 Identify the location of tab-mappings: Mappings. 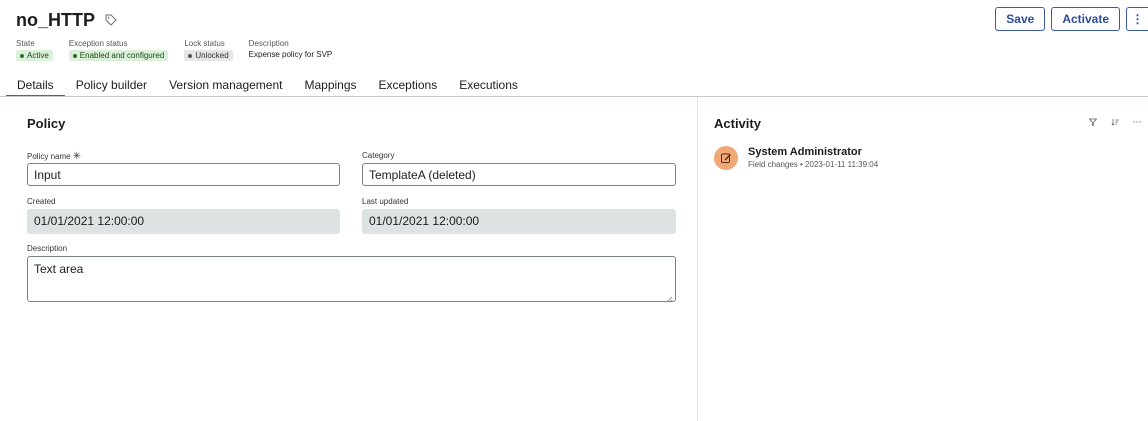
(330, 85).